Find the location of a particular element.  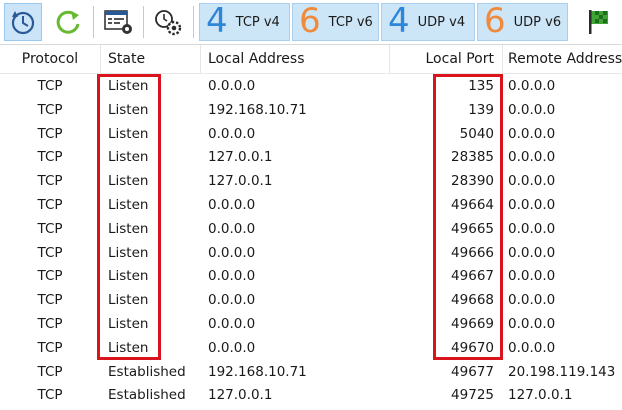

local-port-cell: 49670 is located at coordinates (472, 347).